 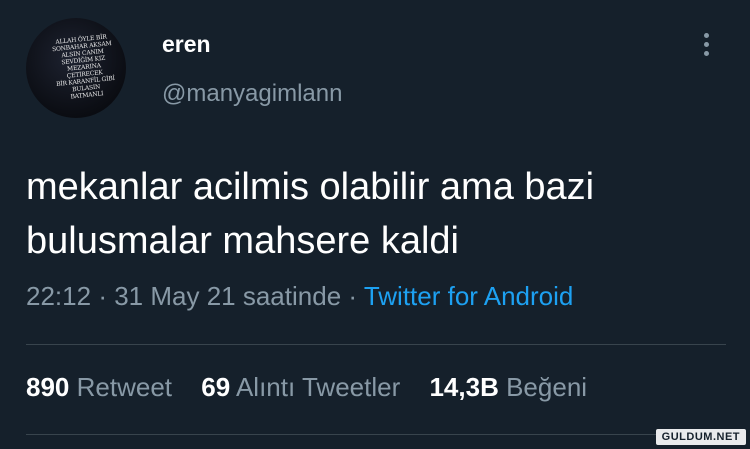 What do you see at coordinates (464, 387) in the screenshot?
I see `like-count: 14,3B` at bounding box center [464, 387].